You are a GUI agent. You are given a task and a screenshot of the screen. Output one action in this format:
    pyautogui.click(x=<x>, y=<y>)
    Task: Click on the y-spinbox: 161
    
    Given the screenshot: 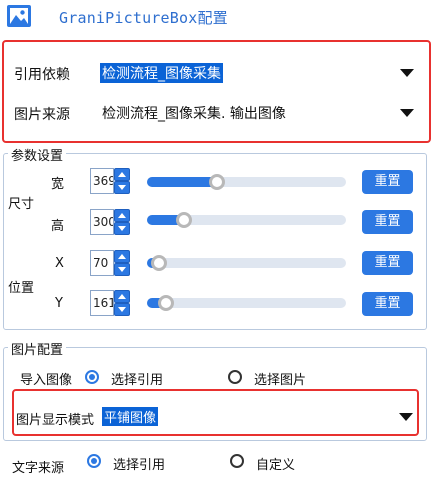 What is the action you would take?
    pyautogui.click(x=110, y=303)
    